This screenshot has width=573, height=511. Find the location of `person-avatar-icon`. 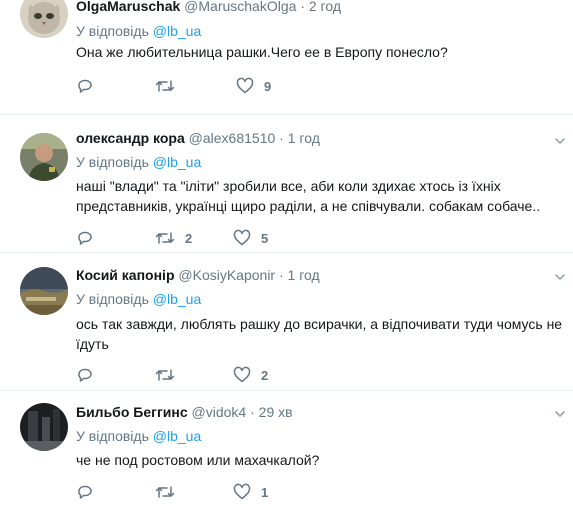

person-avatar-icon is located at coordinates (44, 157).